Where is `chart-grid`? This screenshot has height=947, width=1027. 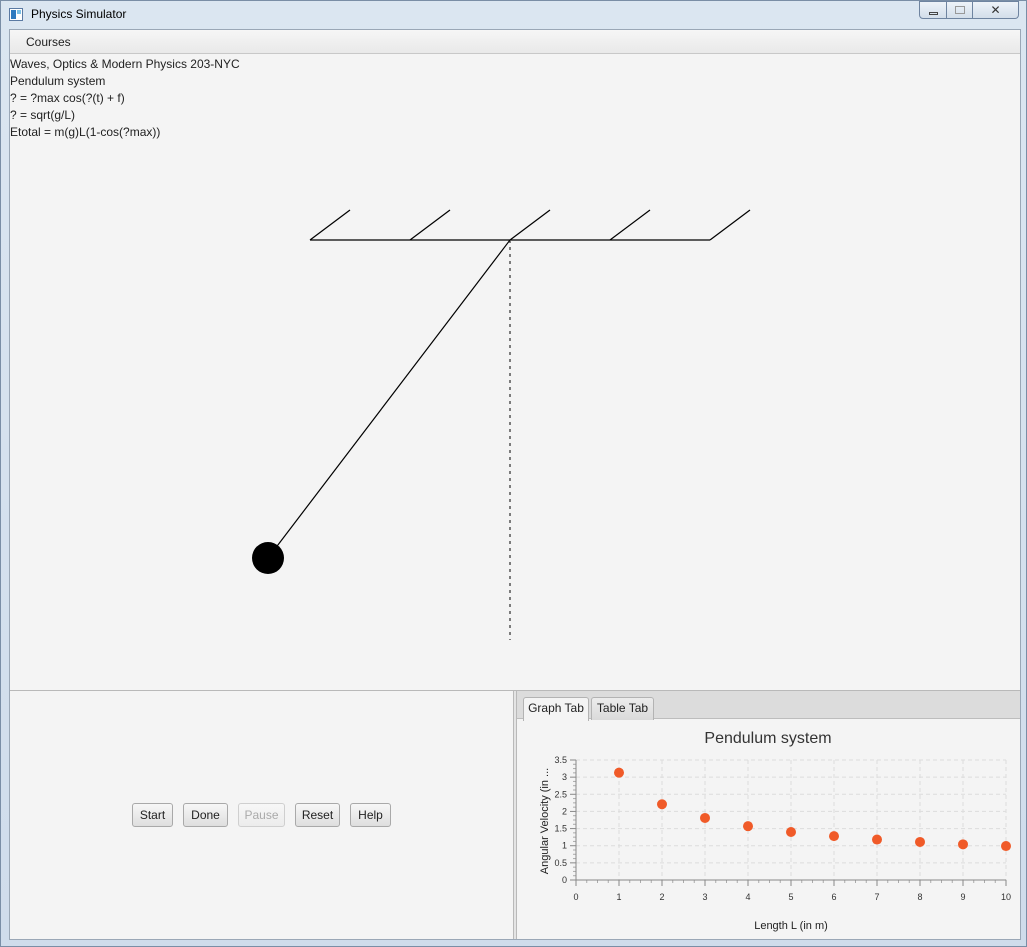 chart-grid is located at coordinates (791, 820).